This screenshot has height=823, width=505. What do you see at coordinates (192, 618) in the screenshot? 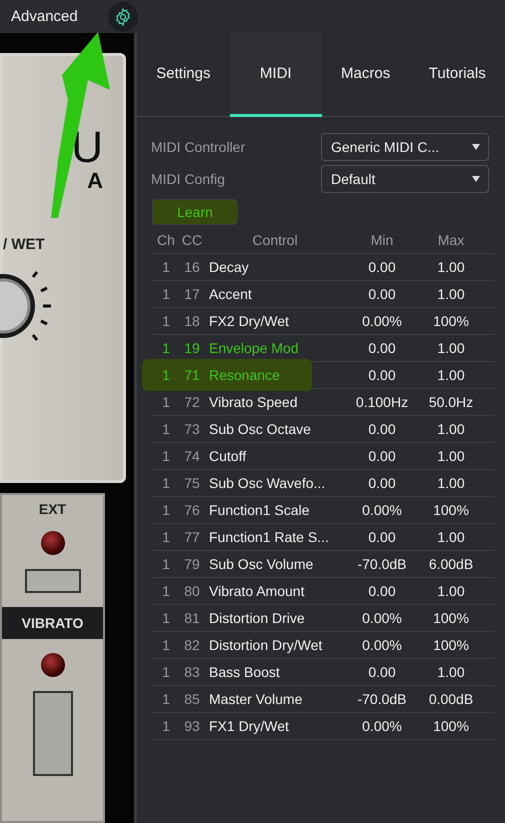
I see `table-cell-text: 81` at bounding box center [192, 618].